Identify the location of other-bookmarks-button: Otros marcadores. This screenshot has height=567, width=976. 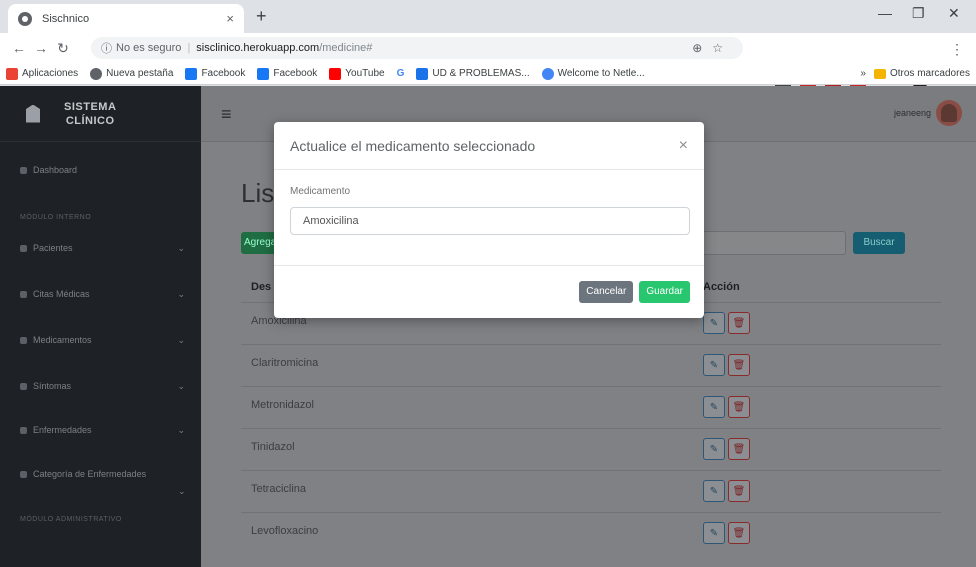
(930, 73).